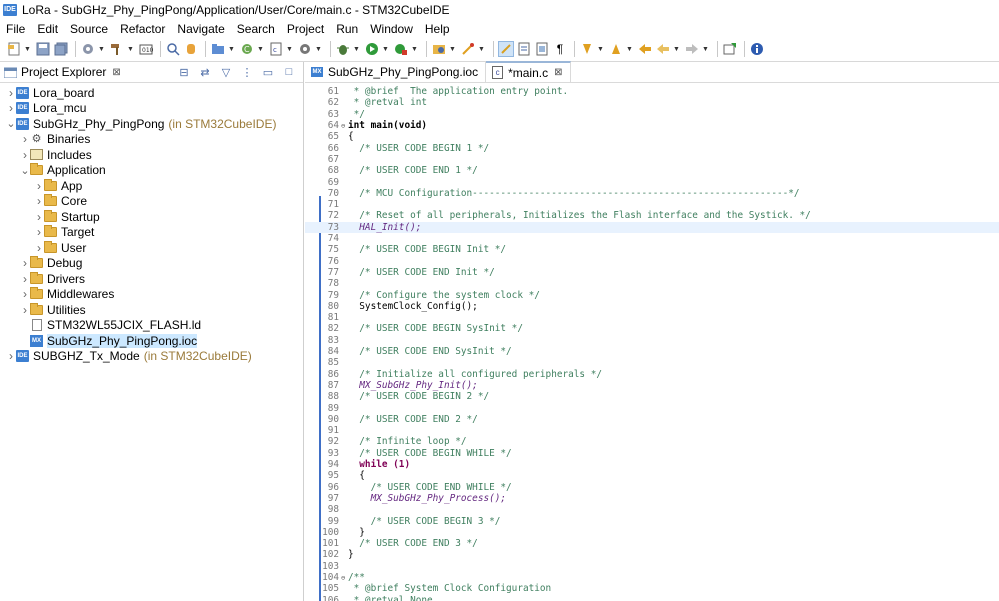 The height and width of the screenshot is (601, 999). I want to click on block-selection-icon, so click(542, 49).